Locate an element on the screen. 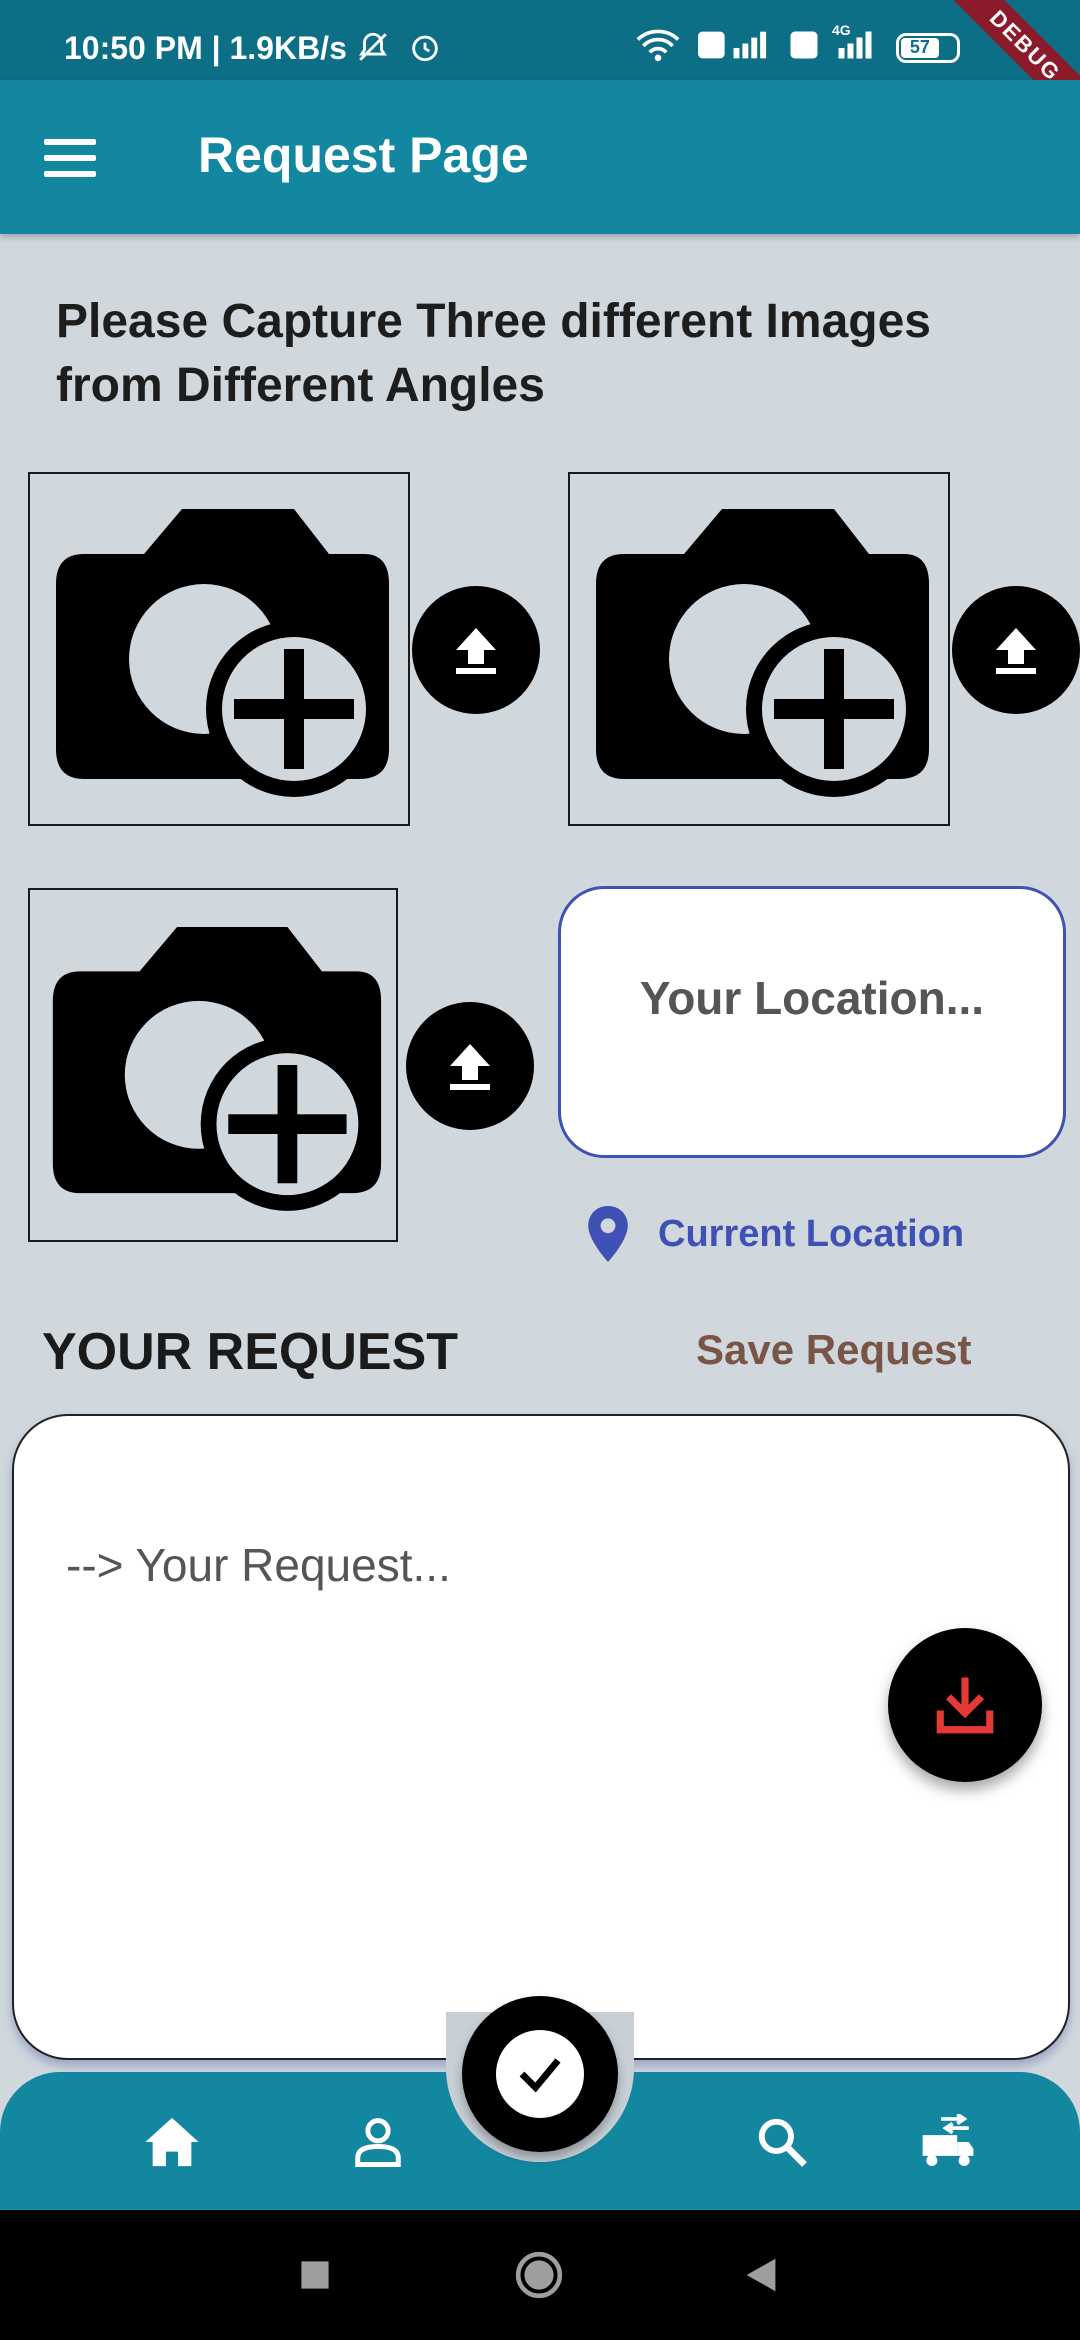 The width and height of the screenshot is (1080, 2340). home-nav-button is located at coordinates (539, 2275).